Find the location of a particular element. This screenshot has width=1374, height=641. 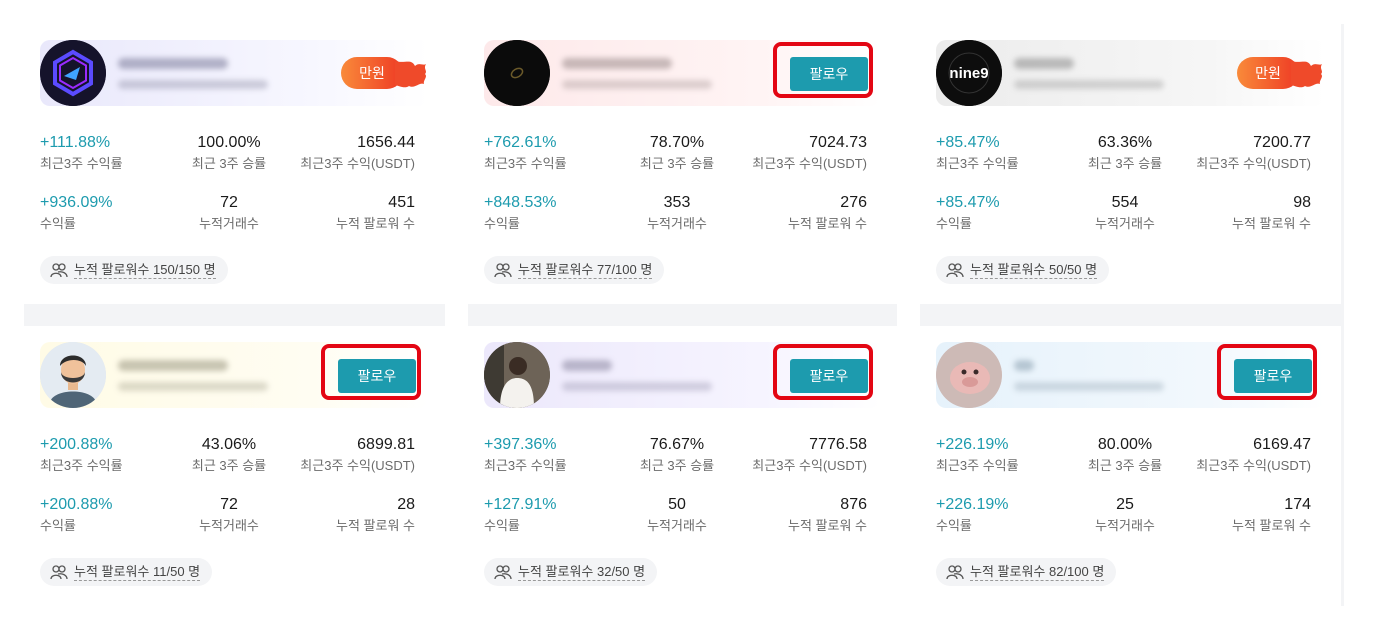

follower-count-text: 누적 팔로워수 150/150 명 is located at coordinates (145, 270).